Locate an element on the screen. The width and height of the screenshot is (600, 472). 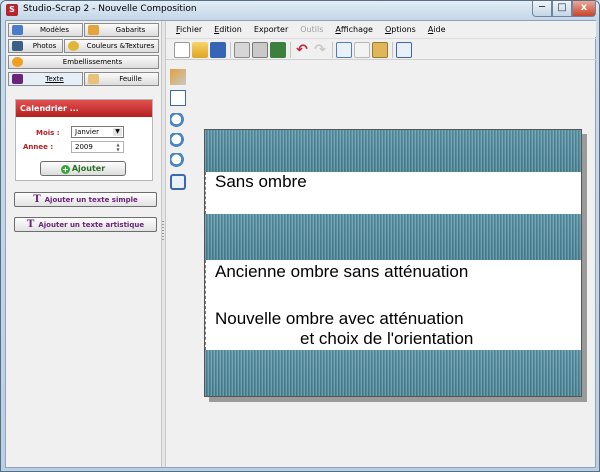
minimize-button: ─ is located at coordinates (542, 9).